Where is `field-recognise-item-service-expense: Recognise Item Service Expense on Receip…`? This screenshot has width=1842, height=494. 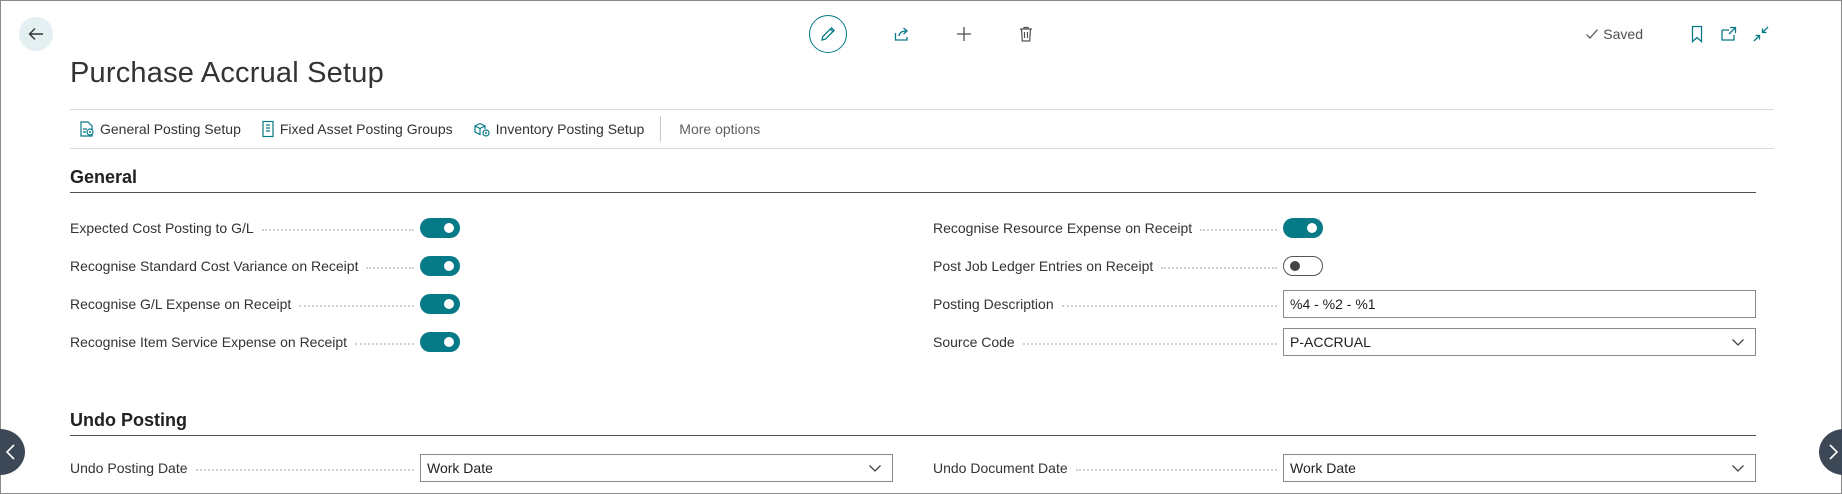
field-recognise-item-service-expense: Recognise Item Service Expense on Receip… is located at coordinates (265, 342).